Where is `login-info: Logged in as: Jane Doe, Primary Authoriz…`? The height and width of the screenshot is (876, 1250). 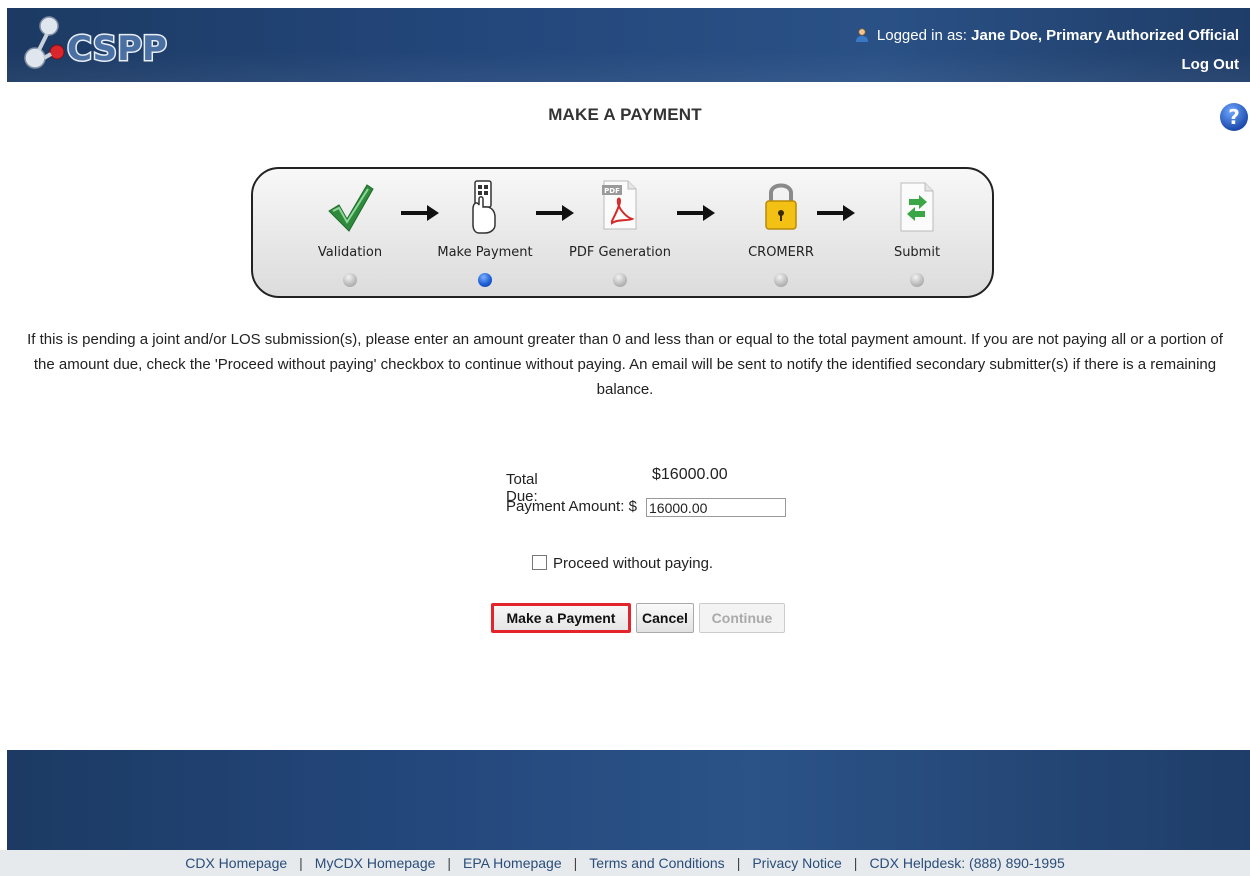
login-info: Logged in as: Jane Doe, Primary Authoriz… is located at coordinates (1047, 36).